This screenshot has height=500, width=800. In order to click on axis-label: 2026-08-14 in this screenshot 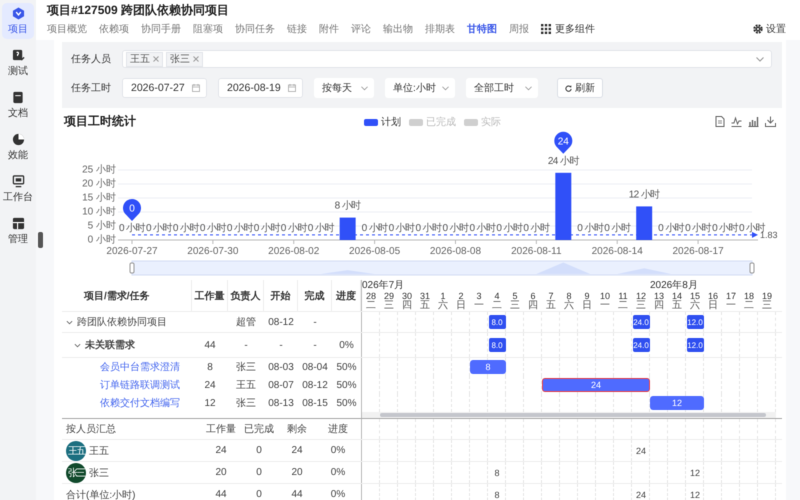, I will do `click(617, 251)`.